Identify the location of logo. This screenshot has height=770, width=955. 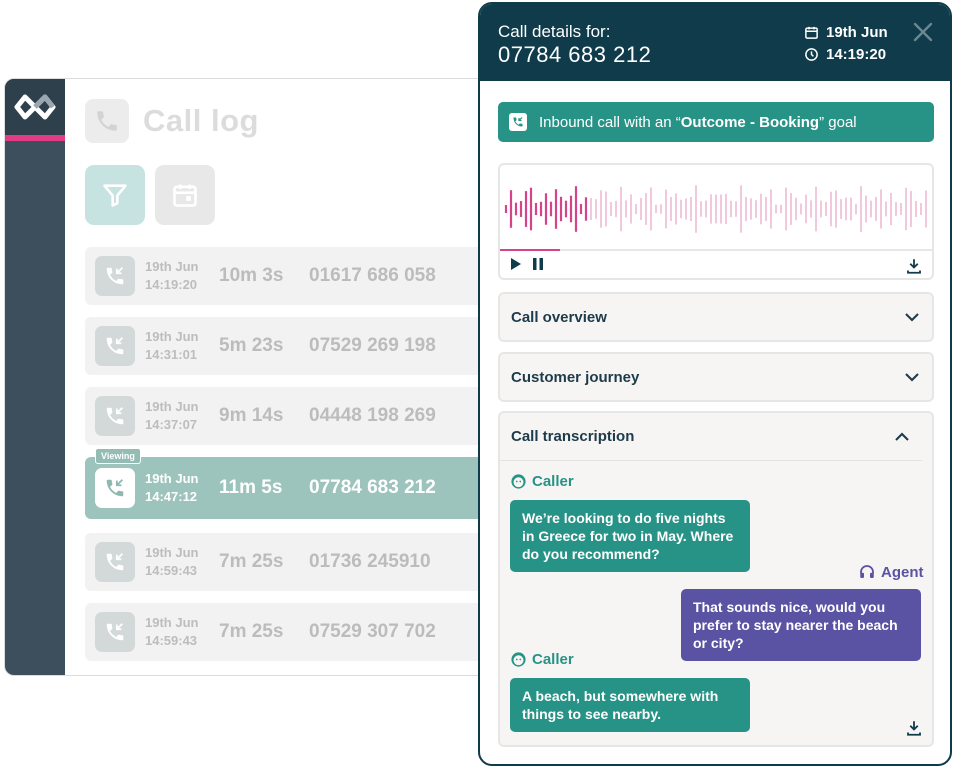
(35, 110).